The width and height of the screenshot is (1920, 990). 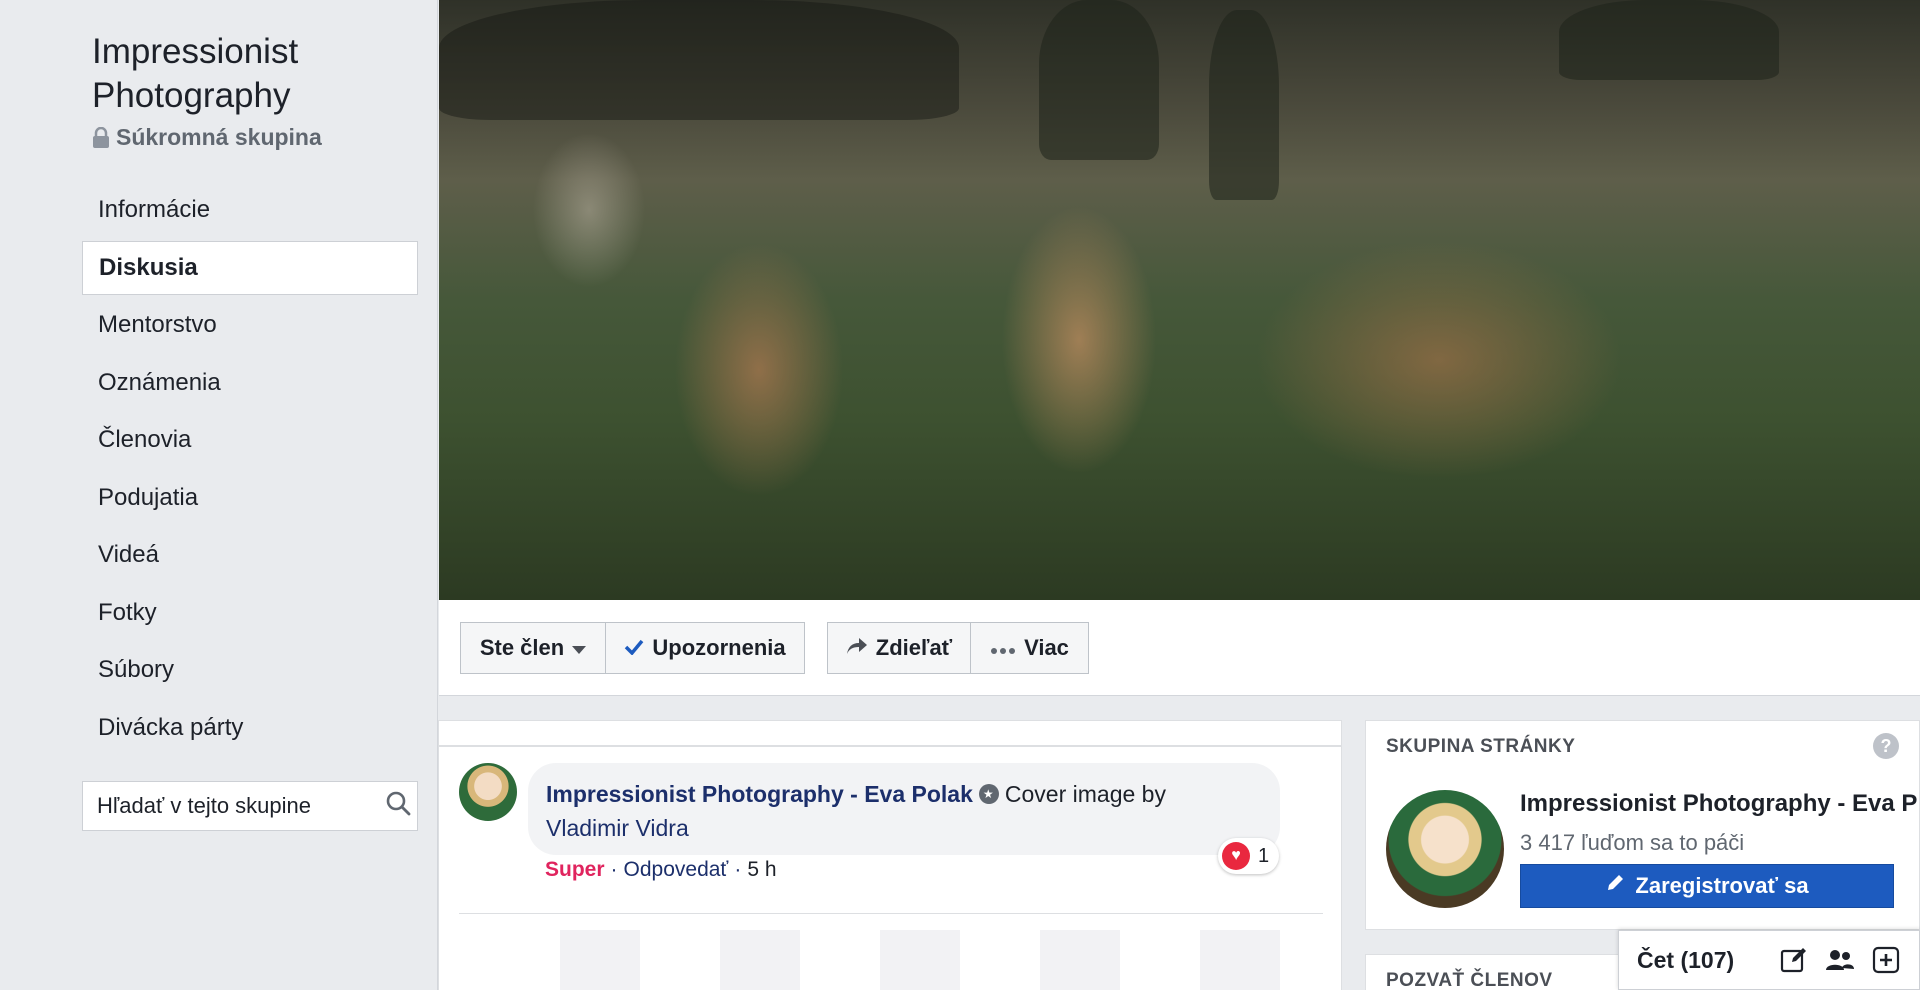 I want to click on member-button: Ste člen, so click(x=533, y=648).